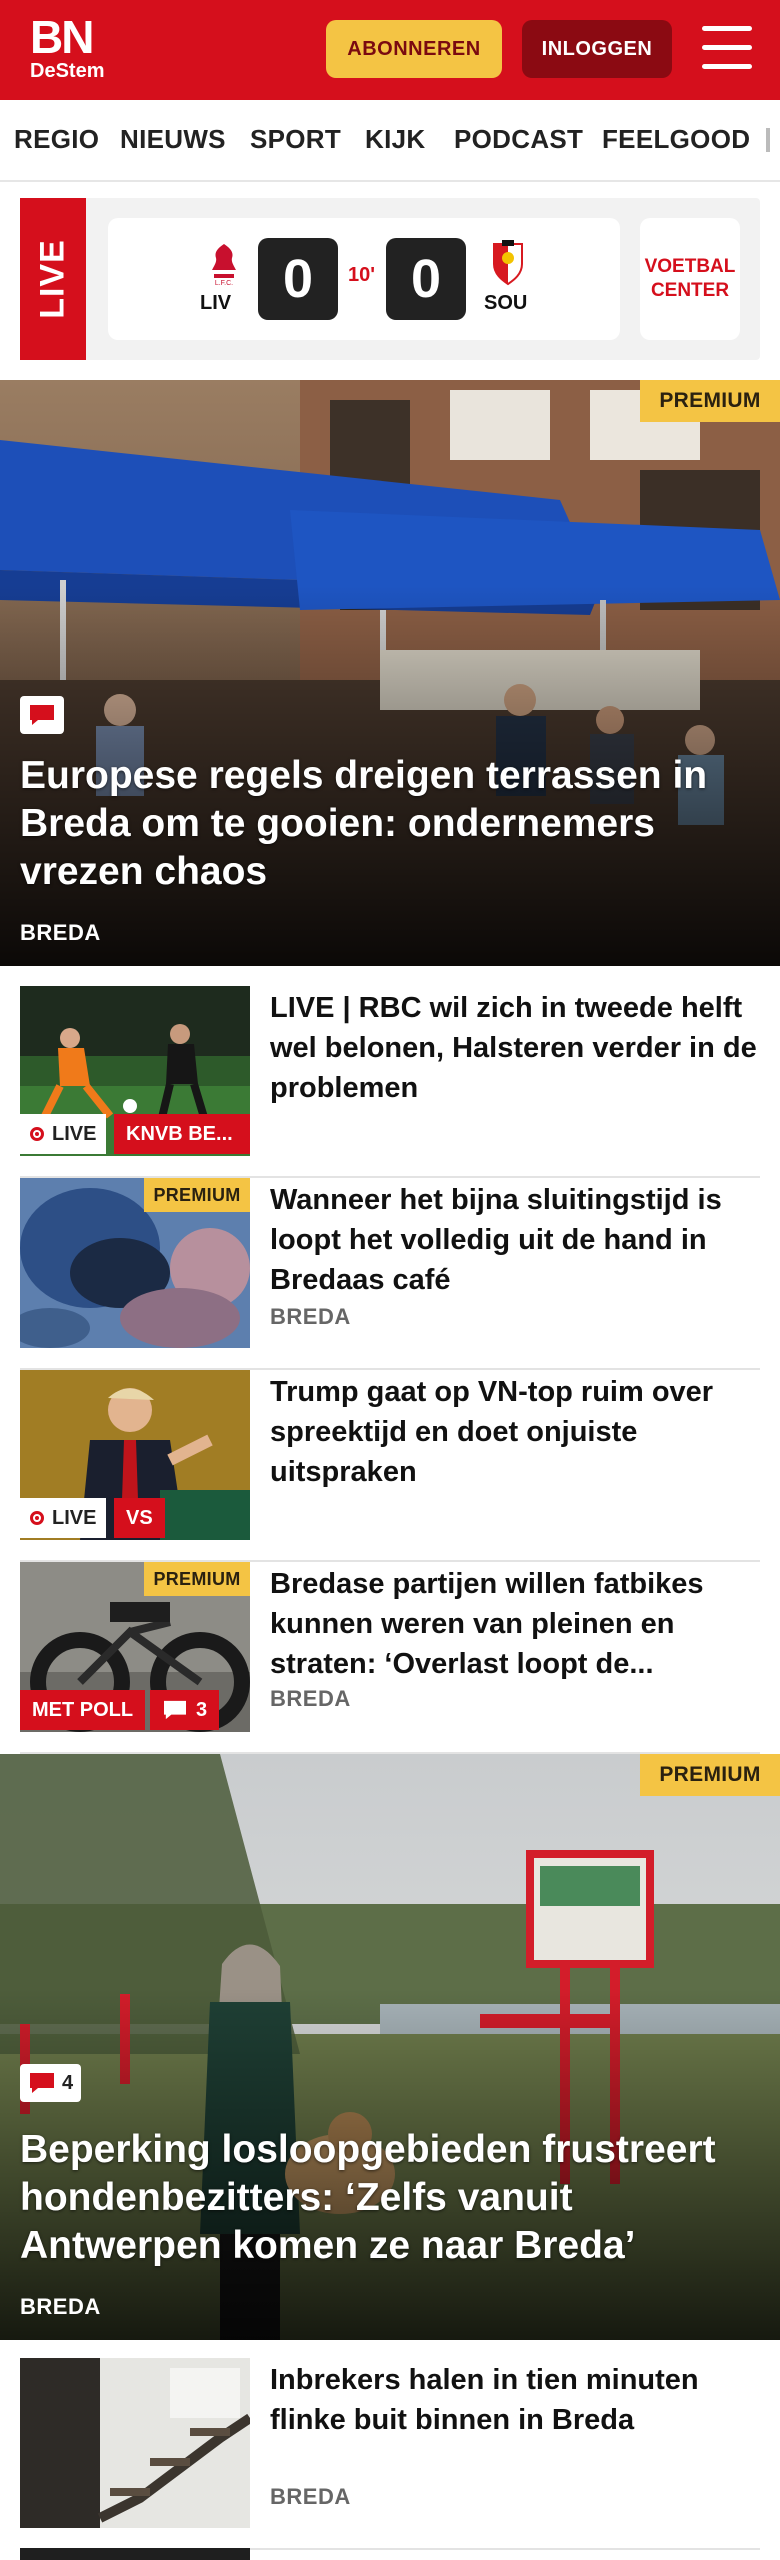  Describe the element at coordinates (768, 140) in the screenshot. I see `nav-overflow-indicator` at that location.